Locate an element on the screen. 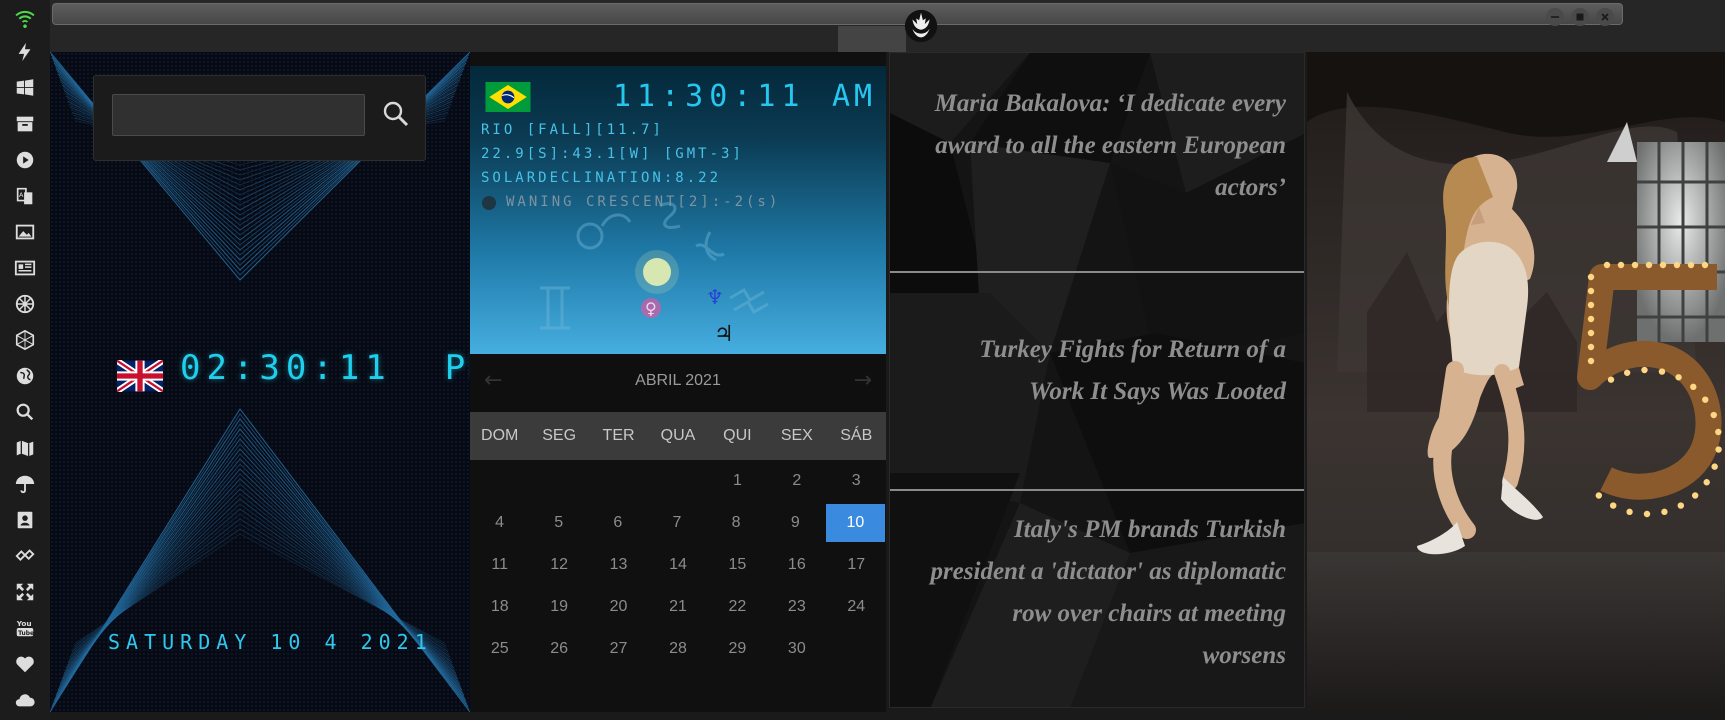 This screenshot has height=720, width=1725. calendar-day: 4 is located at coordinates (499, 523).